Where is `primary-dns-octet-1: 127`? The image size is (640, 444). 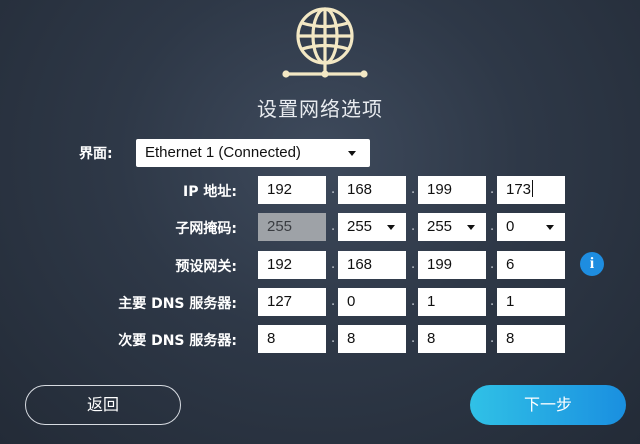 primary-dns-octet-1: 127 is located at coordinates (292, 302).